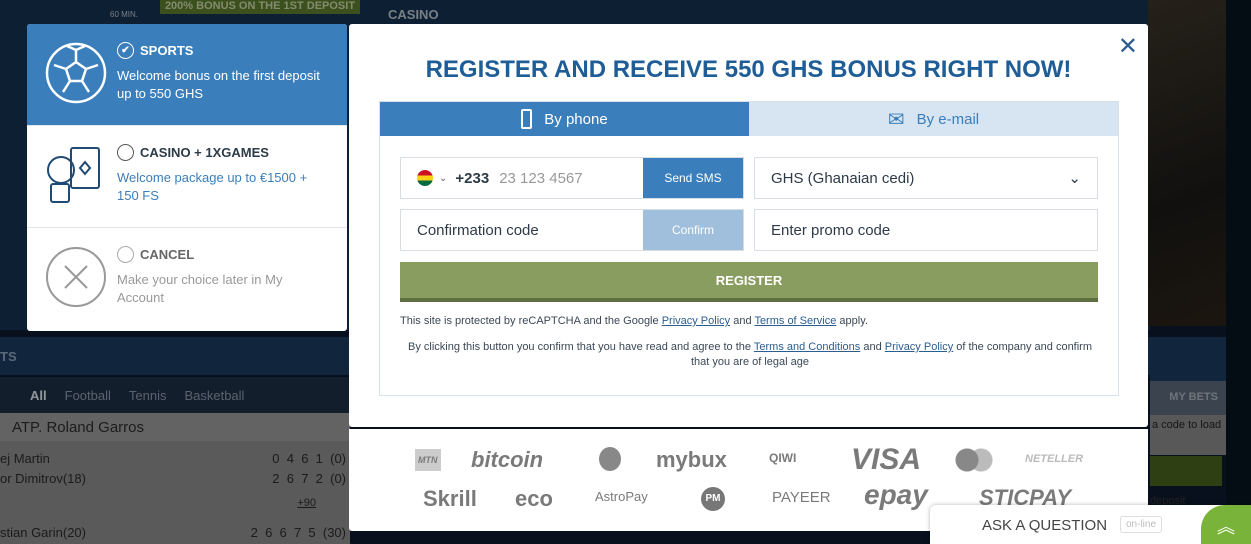  Describe the element at coordinates (540, 178) in the screenshot. I see `phone-input: 23 123 4567` at that location.